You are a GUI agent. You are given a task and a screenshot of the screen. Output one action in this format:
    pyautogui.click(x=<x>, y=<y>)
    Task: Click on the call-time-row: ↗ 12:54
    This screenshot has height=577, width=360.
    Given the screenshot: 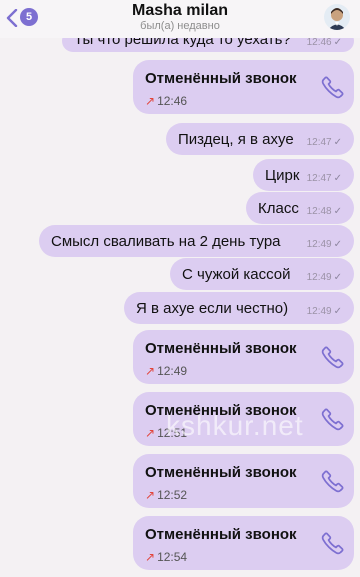 What is the action you would take?
    pyautogui.click(x=166, y=557)
    